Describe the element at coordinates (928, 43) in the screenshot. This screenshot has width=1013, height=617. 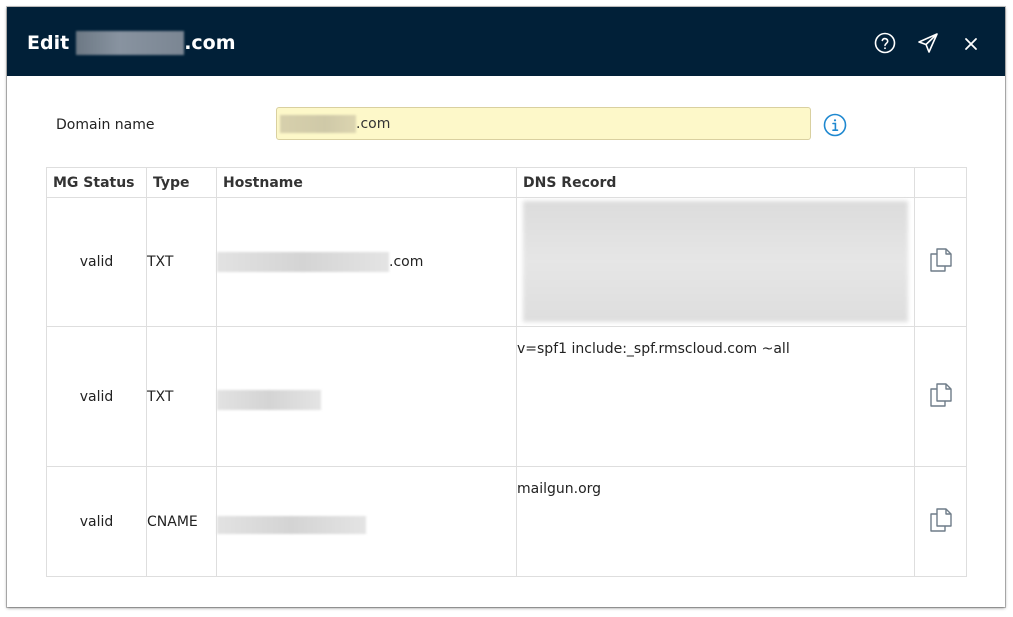
I see `send-icon` at that location.